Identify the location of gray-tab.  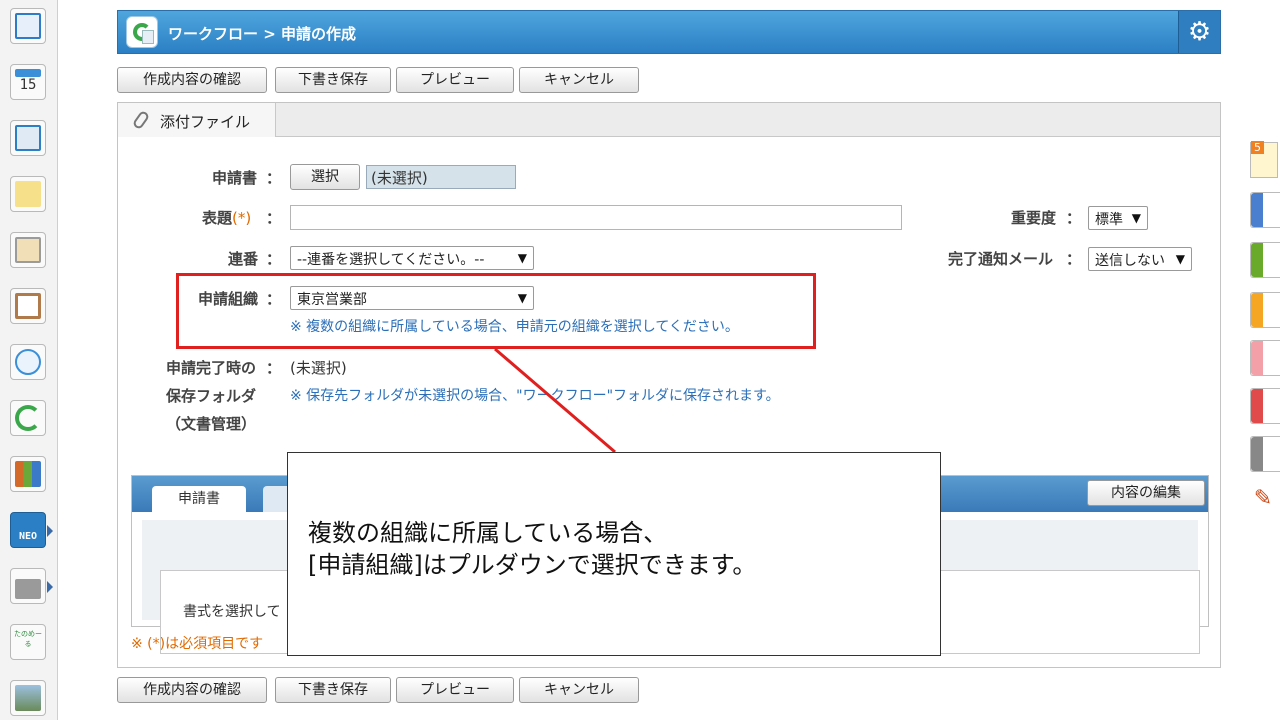
(1265, 454).